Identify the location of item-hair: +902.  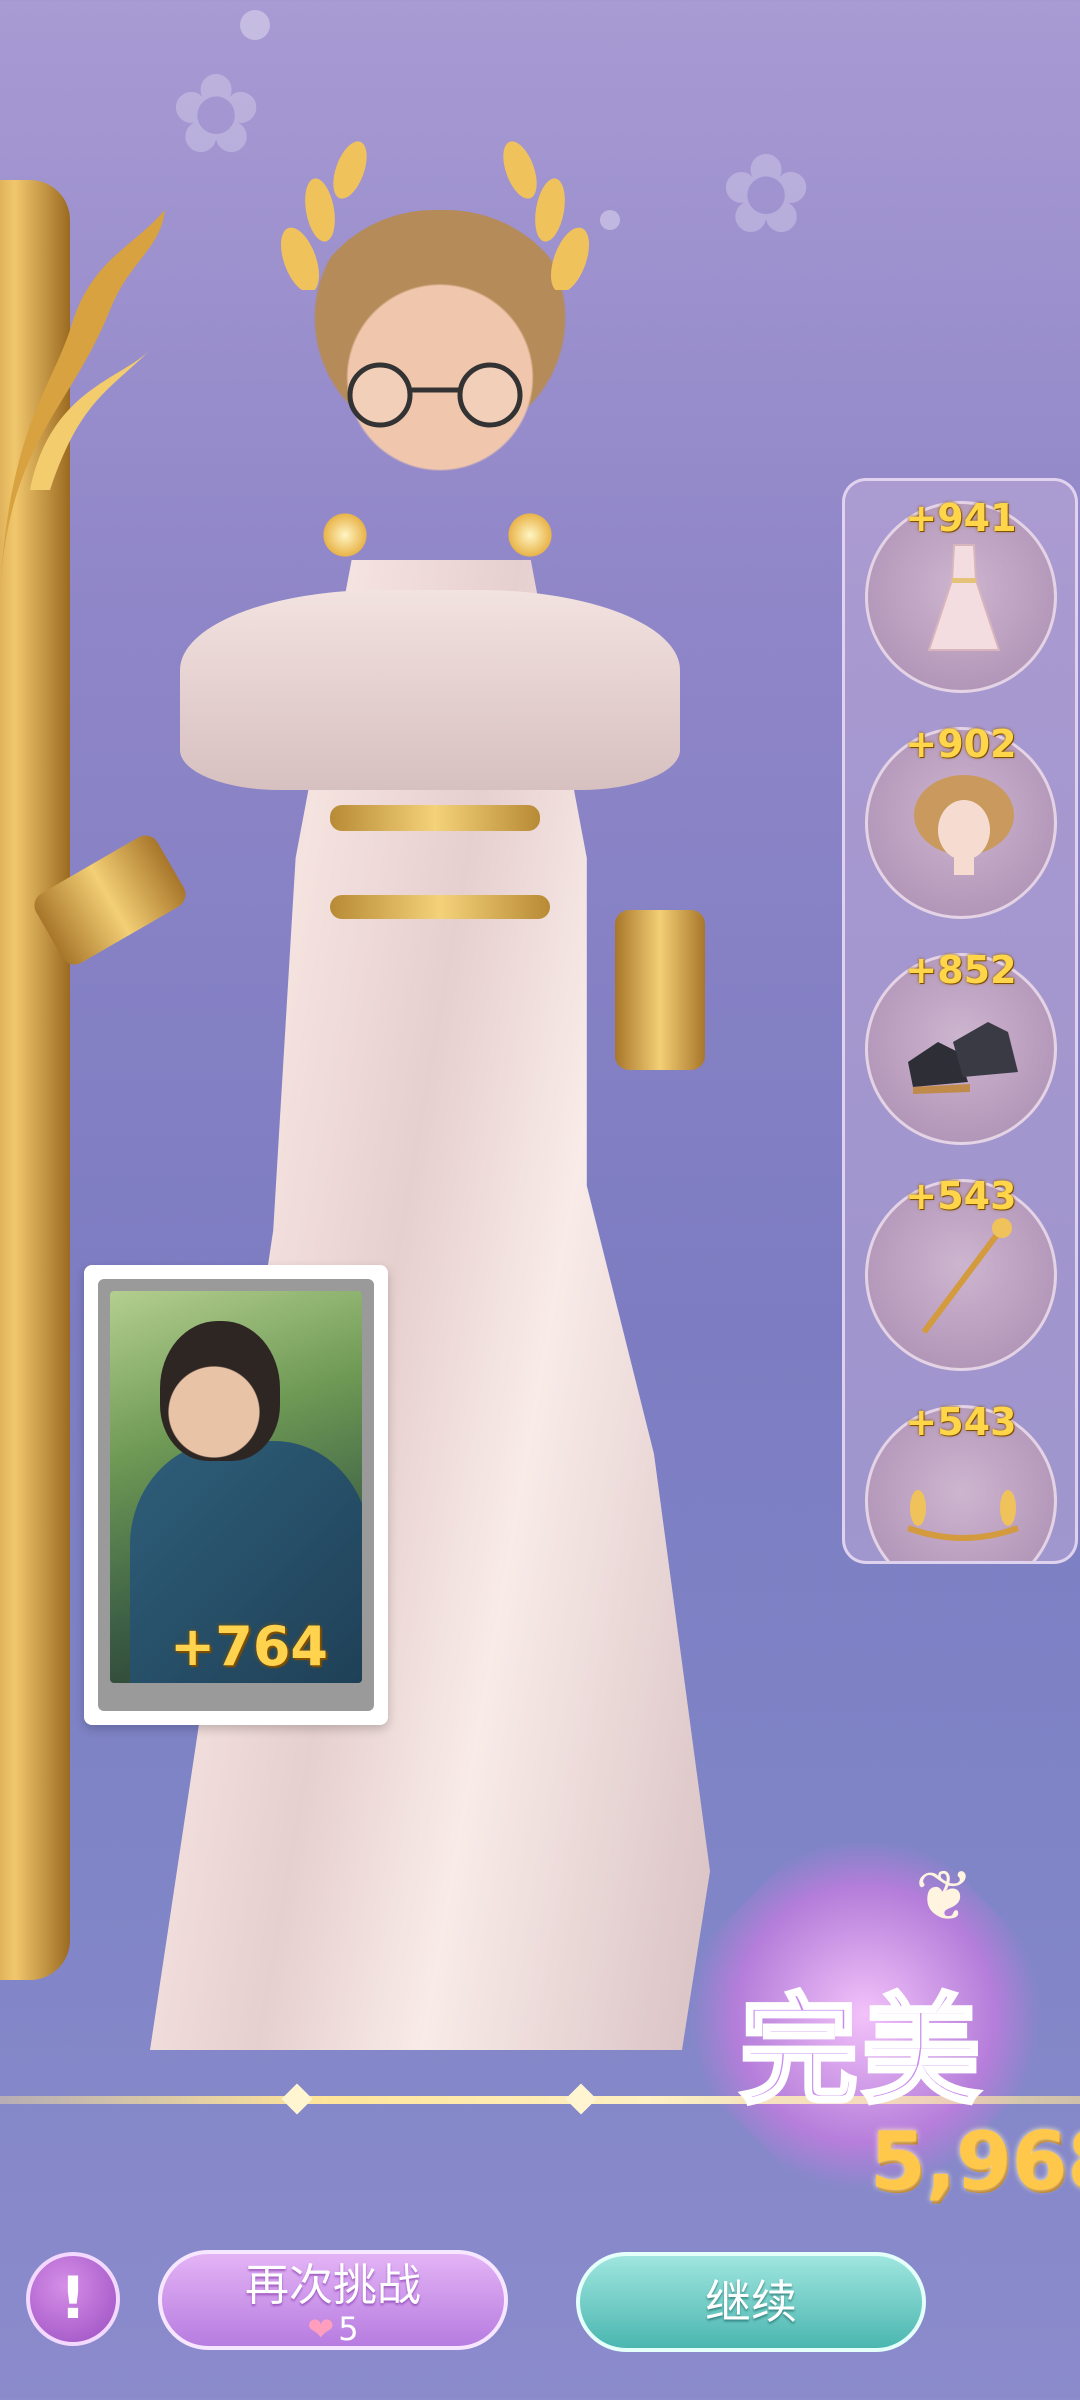
(961, 820).